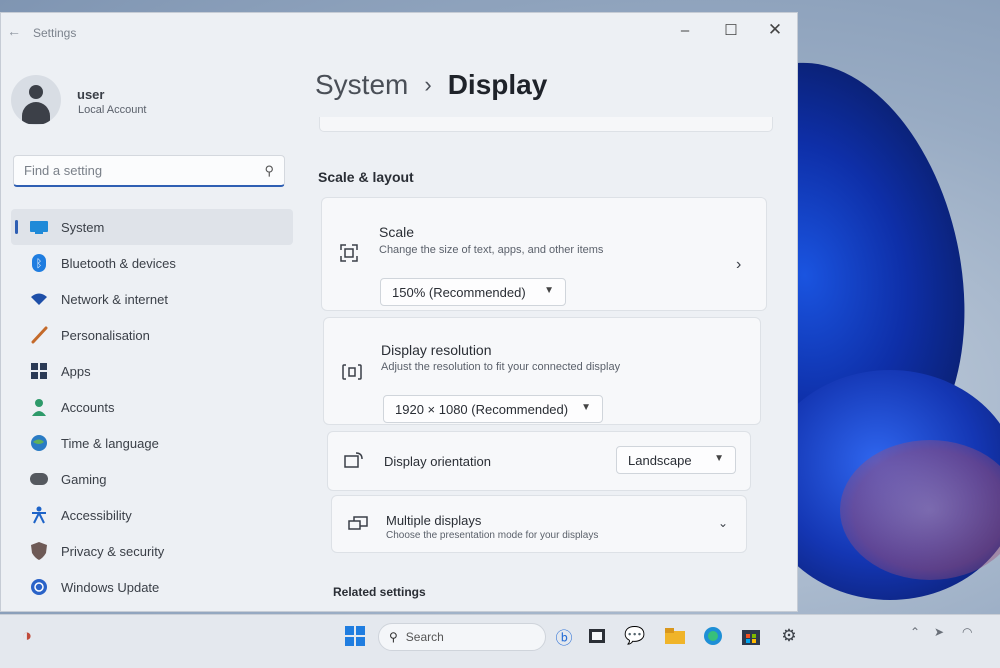  What do you see at coordinates (39, 371) in the screenshot?
I see `apps-icon` at bounding box center [39, 371].